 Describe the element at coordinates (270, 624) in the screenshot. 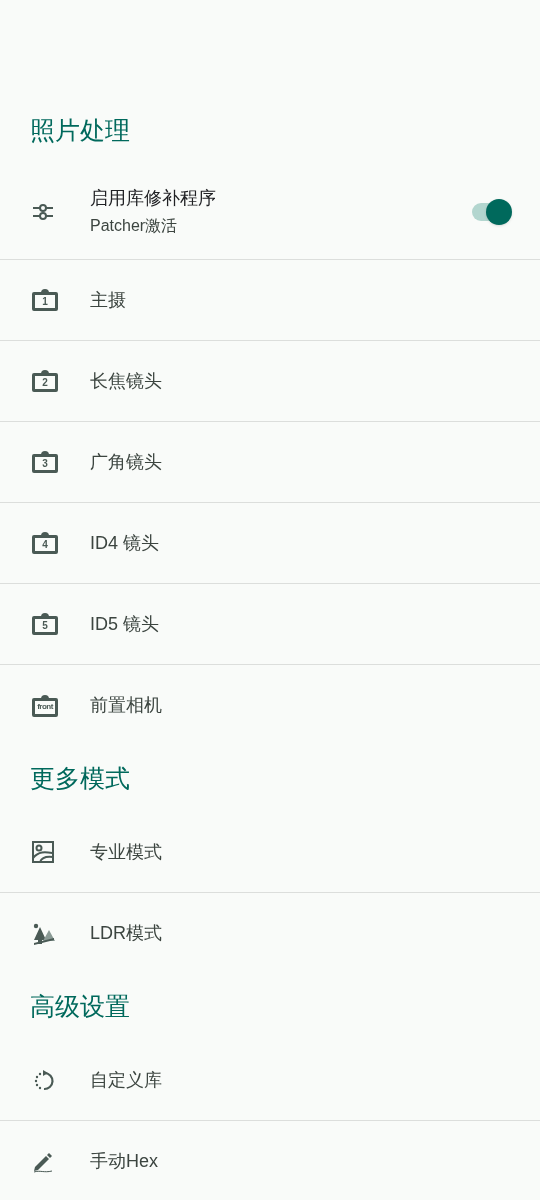

I see `settings-item: 5 ID5 镜头` at that location.